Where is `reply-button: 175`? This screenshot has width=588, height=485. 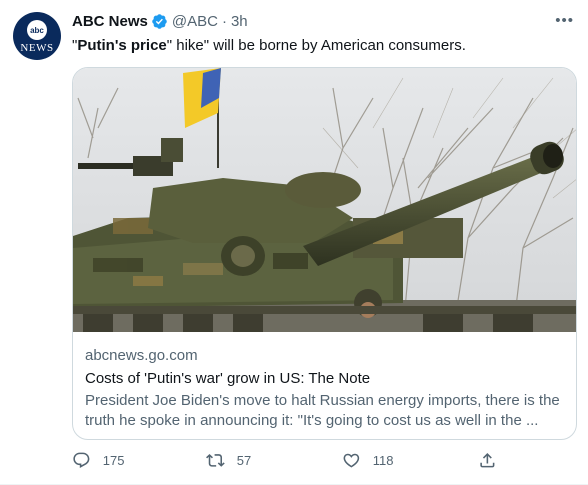 reply-button: 175 is located at coordinates (98, 460).